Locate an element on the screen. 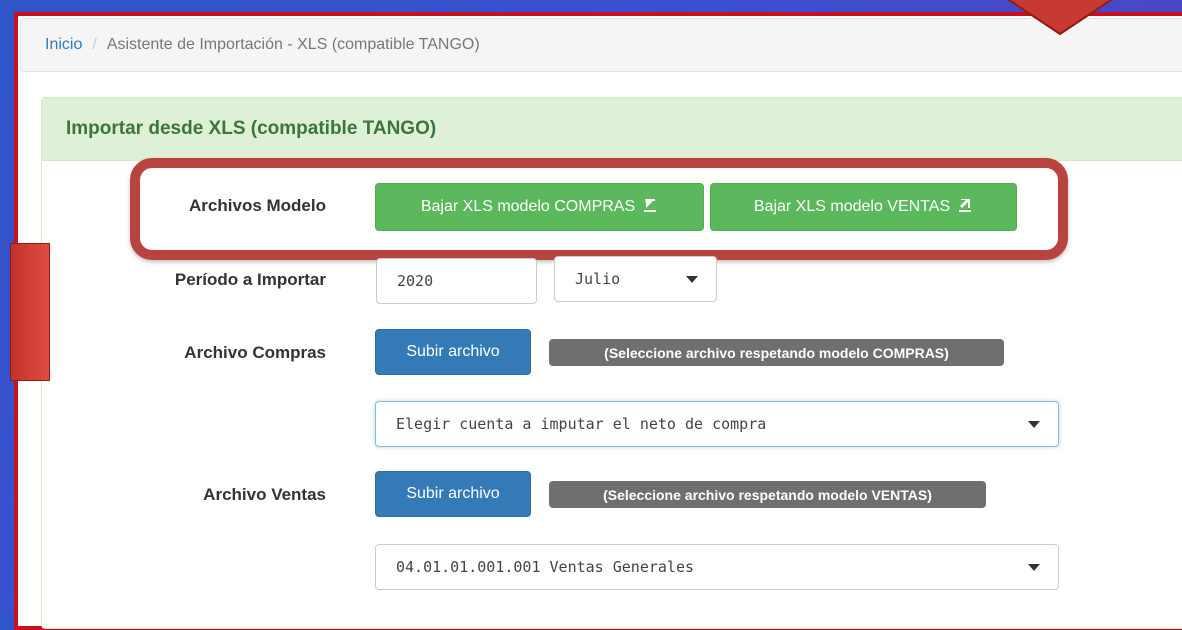 This screenshot has width=1182, height=630. month-select: Julio is located at coordinates (635, 279).